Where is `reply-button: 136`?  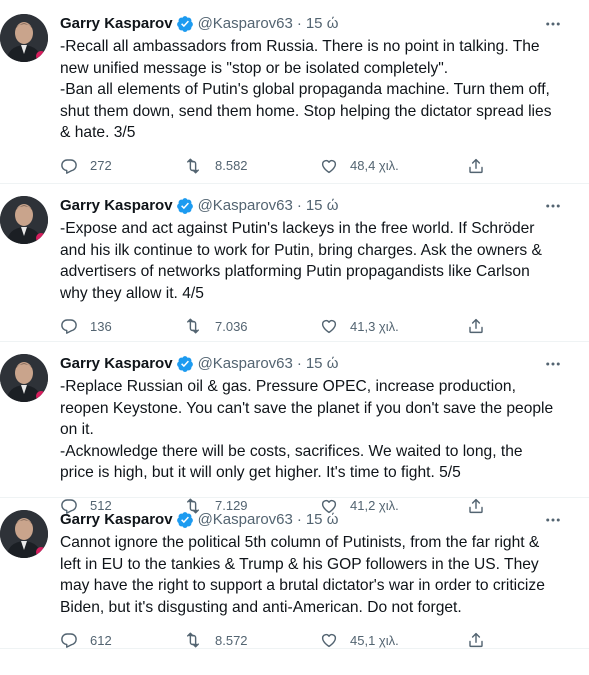
reply-button: 136 is located at coordinates (121, 326).